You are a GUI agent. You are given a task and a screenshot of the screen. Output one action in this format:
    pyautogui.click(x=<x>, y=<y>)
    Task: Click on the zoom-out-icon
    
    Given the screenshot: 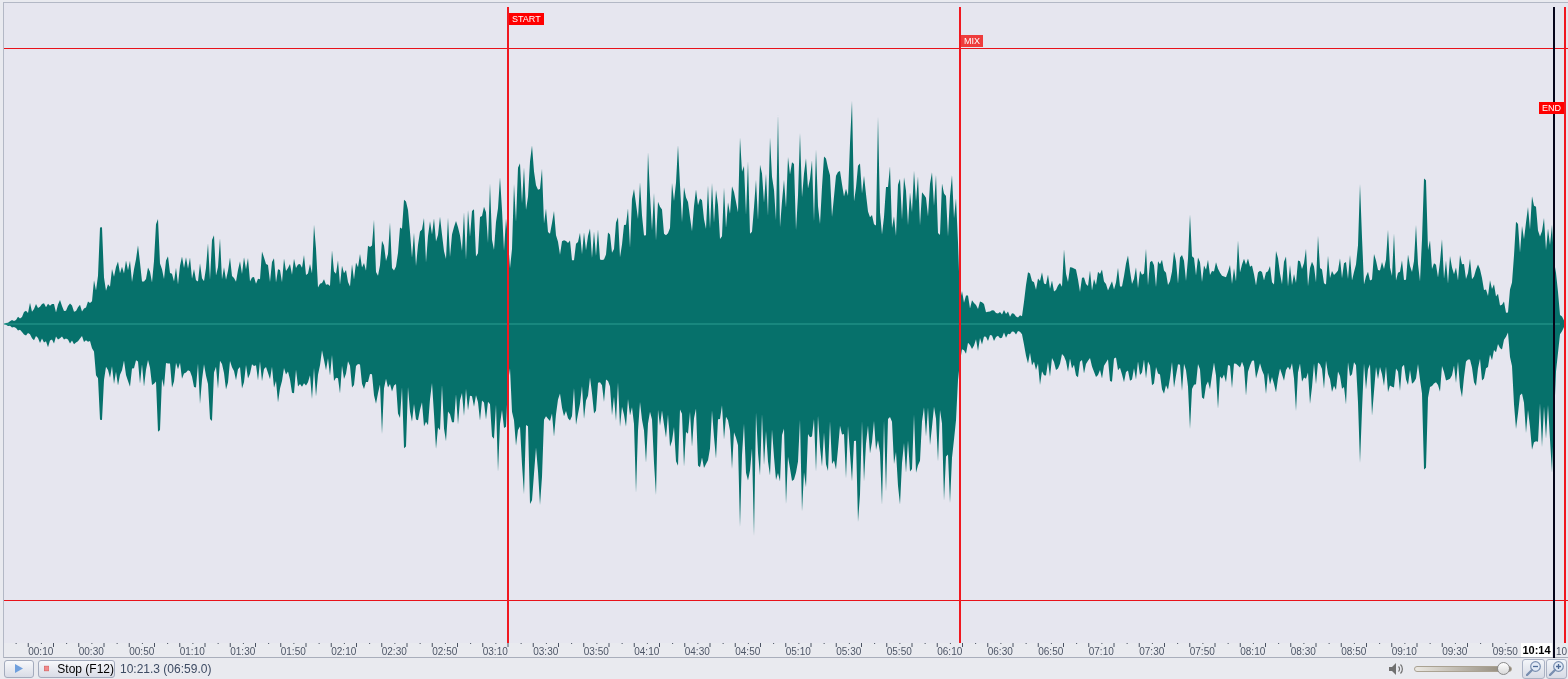 What is the action you would take?
    pyautogui.click(x=1533, y=668)
    